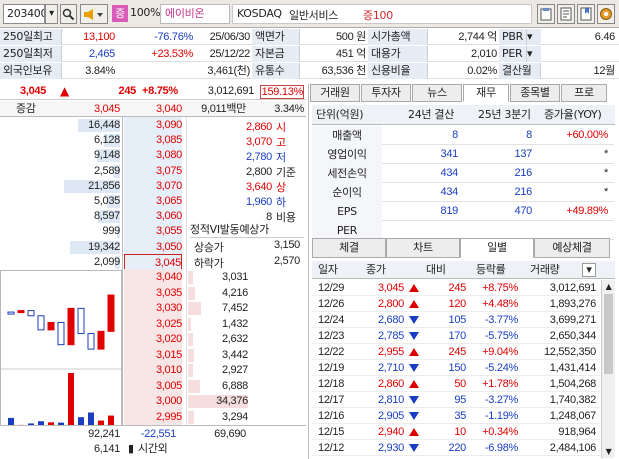 The image size is (619, 459). I want to click on daily-change: 50, so click(460, 384).